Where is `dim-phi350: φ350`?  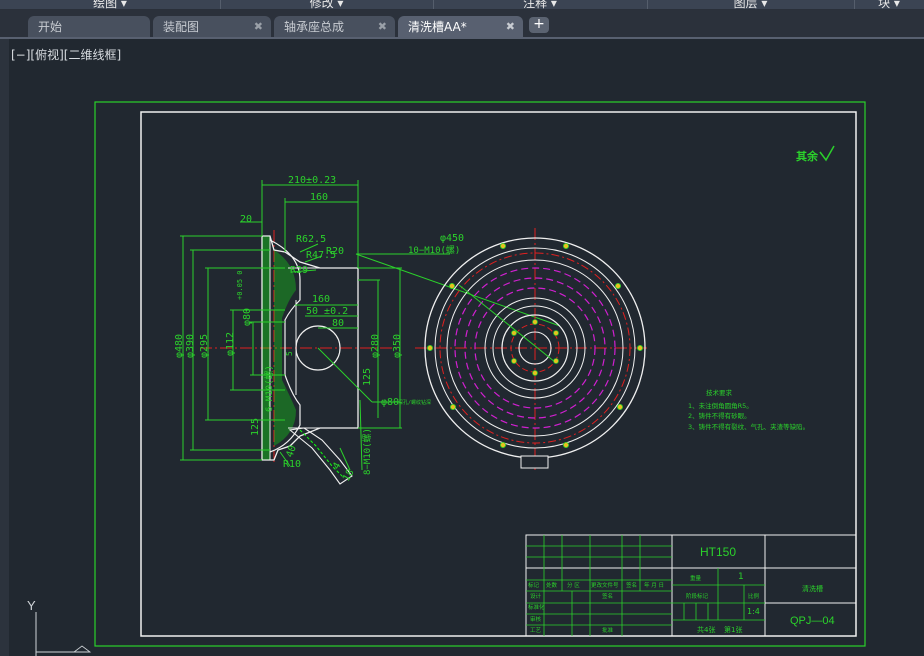
dim-phi350: φ350 is located at coordinates (397, 346).